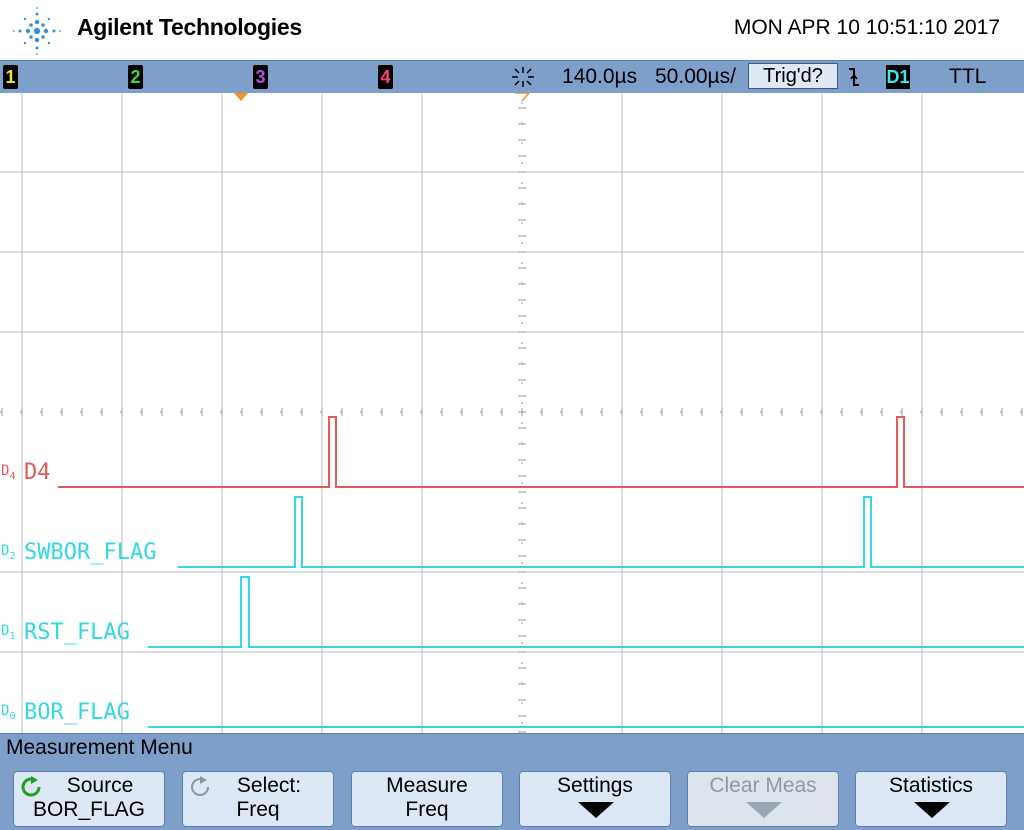 The height and width of the screenshot is (830, 1024). I want to click on time-offset: 140.0µs, so click(599, 77).